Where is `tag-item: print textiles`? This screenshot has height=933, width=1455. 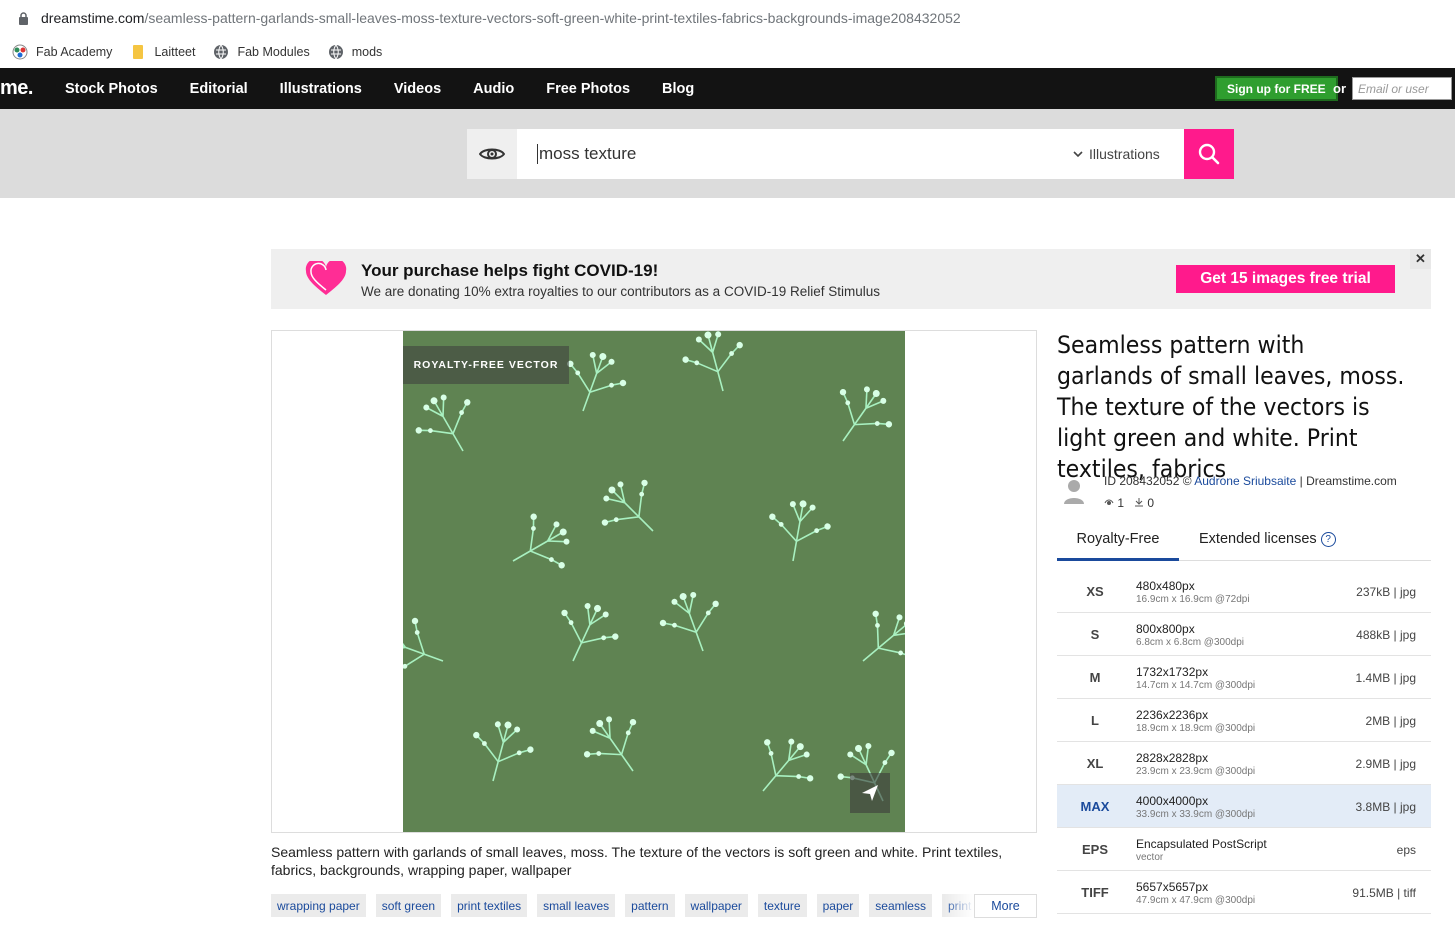 tag-item: print textiles is located at coordinates (489, 905).